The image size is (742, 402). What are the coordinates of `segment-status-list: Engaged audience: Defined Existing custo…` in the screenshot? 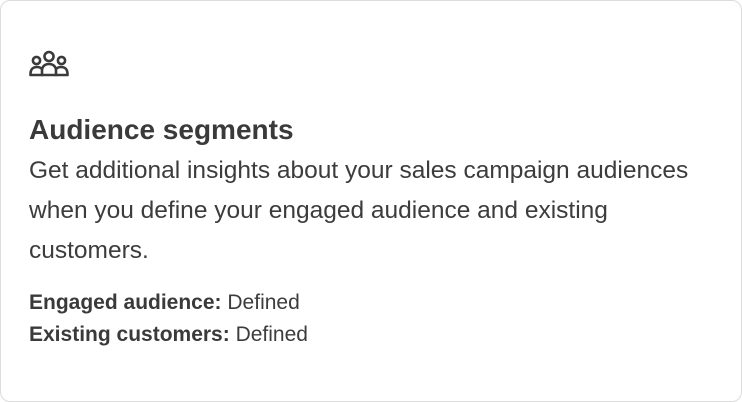 It's located at (168, 319).